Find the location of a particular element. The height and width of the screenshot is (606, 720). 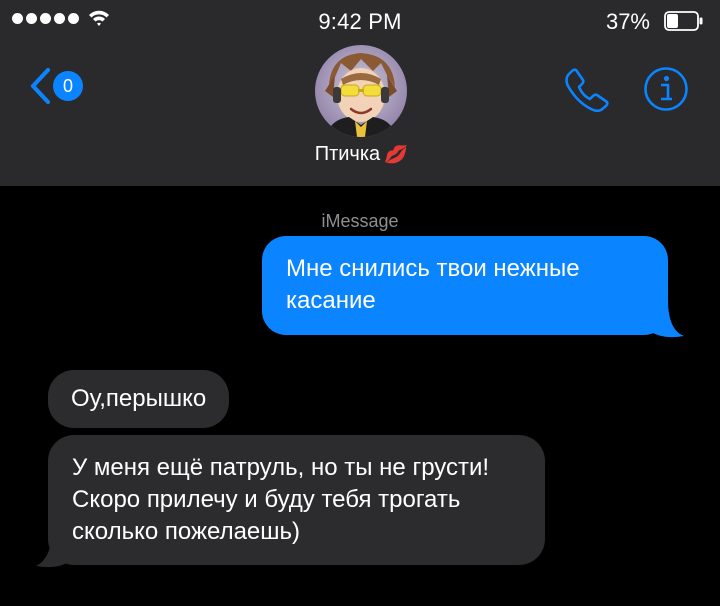

back-button: 0 is located at coordinates (55, 86).